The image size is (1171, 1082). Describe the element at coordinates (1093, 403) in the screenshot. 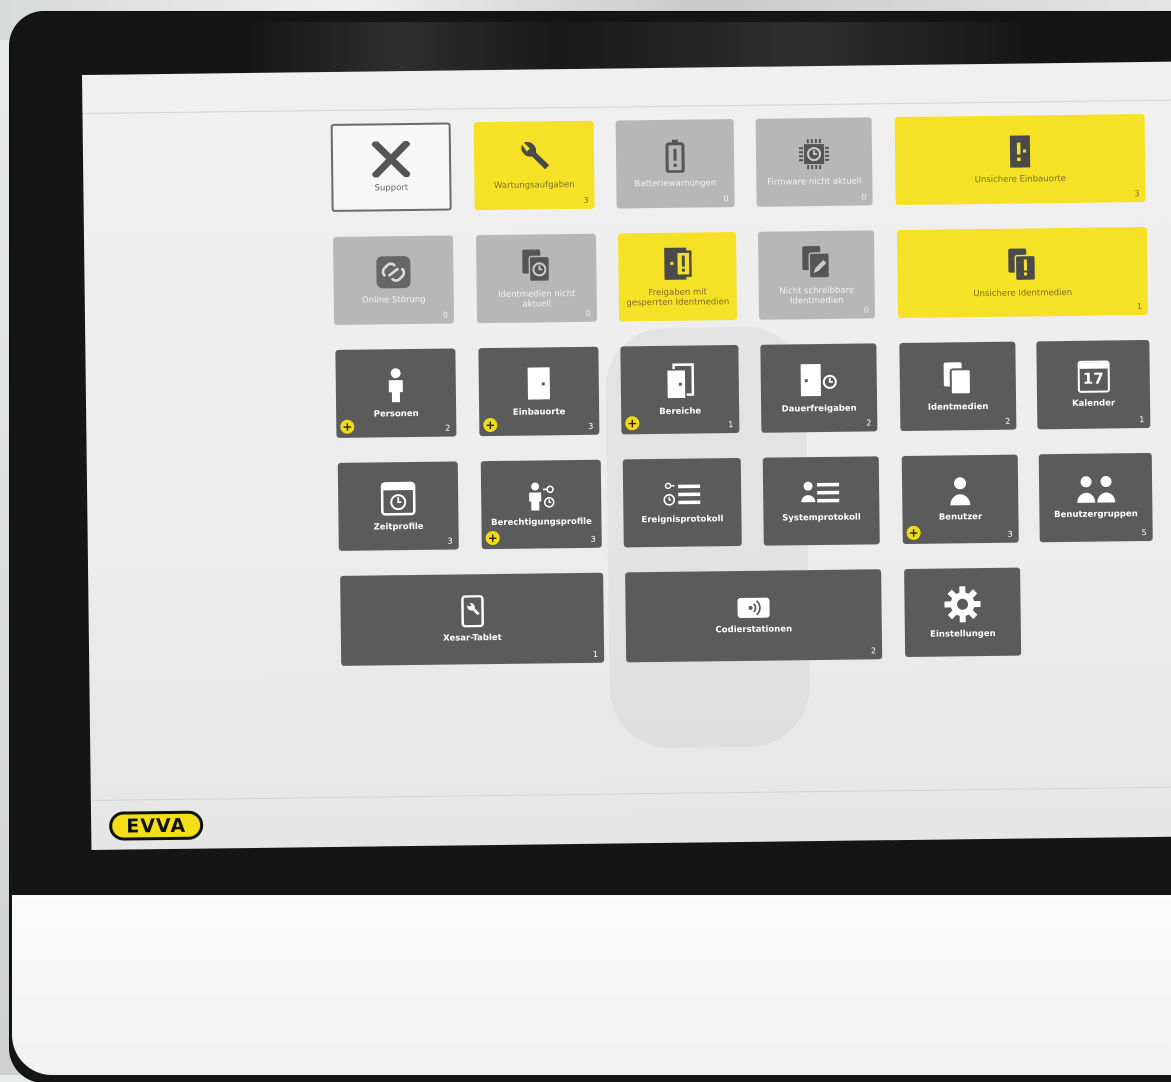

I see `tile-label: Kalender` at that location.